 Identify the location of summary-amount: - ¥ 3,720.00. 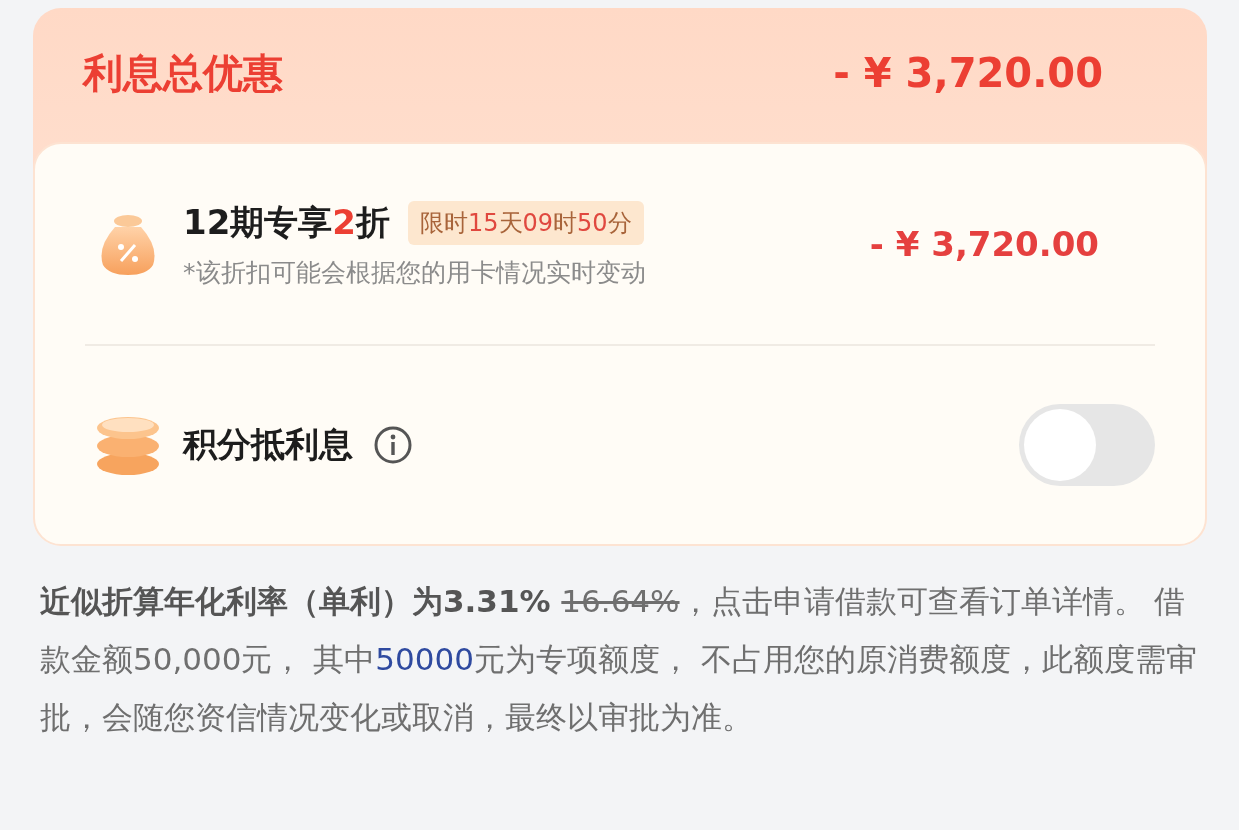
(968, 73).